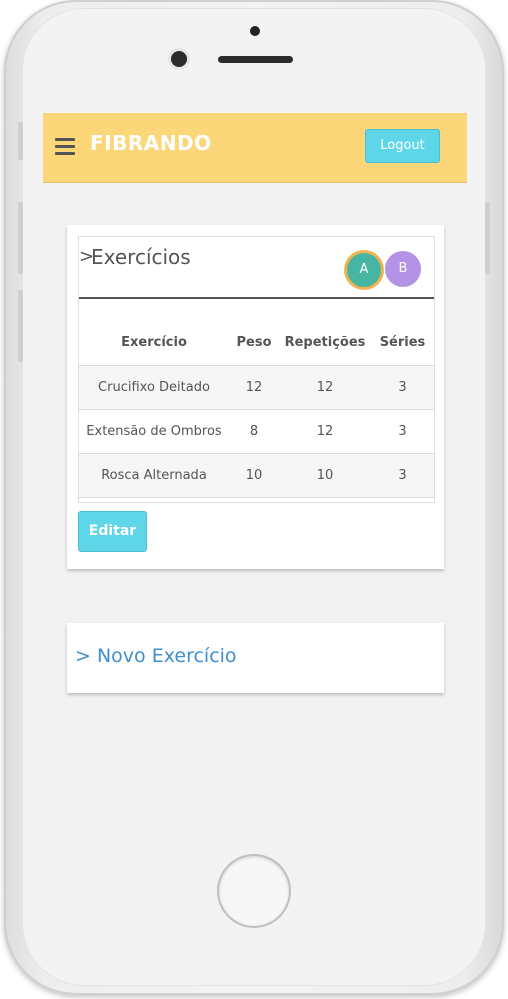 Image resolution: width=508 pixels, height=999 pixels. Describe the element at coordinates (154, 431) in the screenshot. I see `exercise-name-cell: Extensão de Ombros` at that location.